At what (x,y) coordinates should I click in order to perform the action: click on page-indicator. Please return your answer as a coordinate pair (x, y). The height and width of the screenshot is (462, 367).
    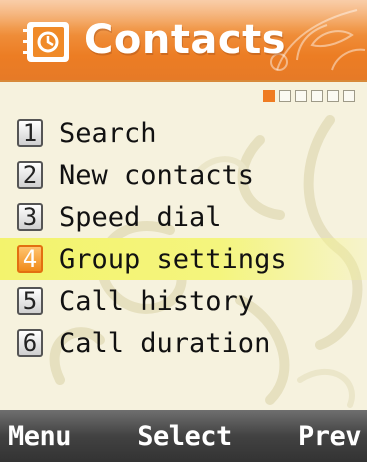
    Looking at the image, I should click on (309, 97).